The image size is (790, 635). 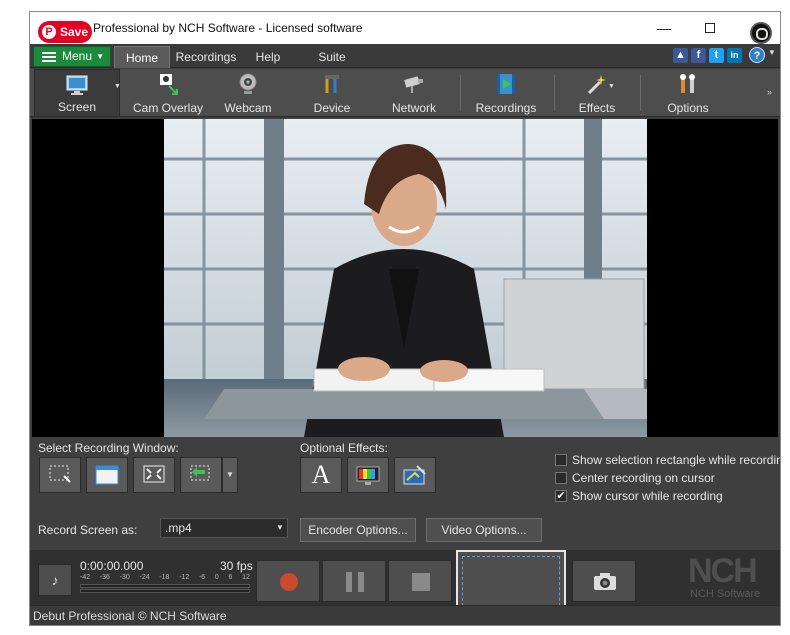 What do you see at coordinates (112, 566) in the screenshot?
I see `recording-time: 0:00:00.000` at bounding box center [112, 566].